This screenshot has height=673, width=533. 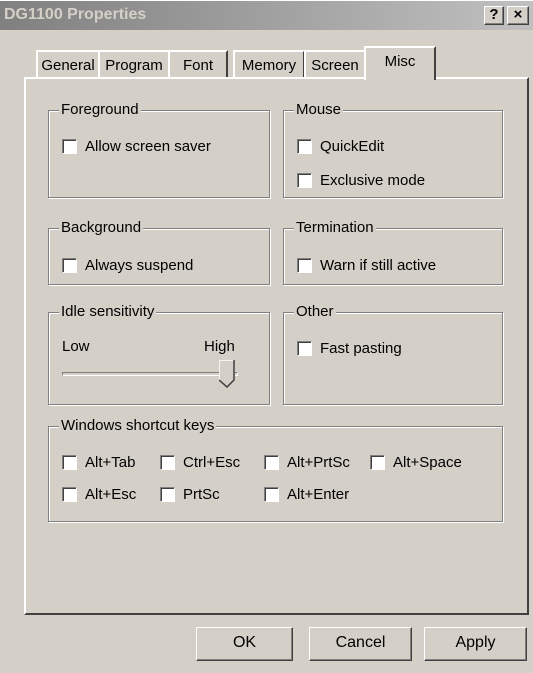 I want to click on alt-enter-checkbox: Alt+Enter, so click(x=306, y=494).